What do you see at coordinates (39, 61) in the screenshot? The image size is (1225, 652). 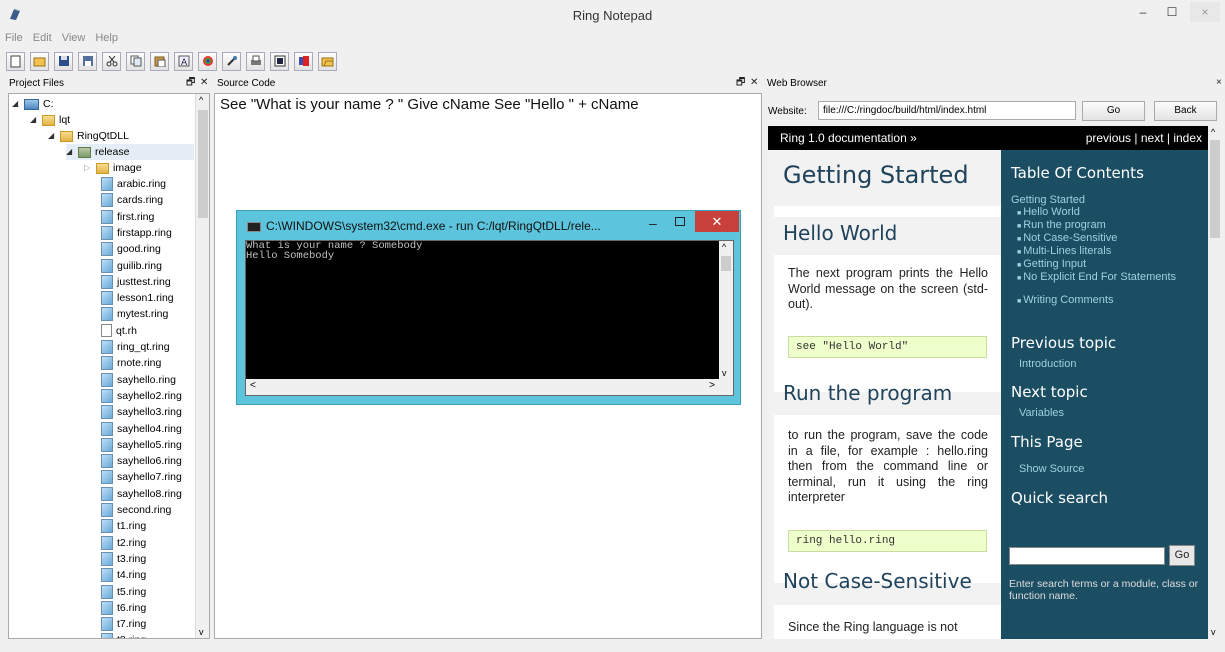 I see `open-icon` at bounding box center [39, 61].